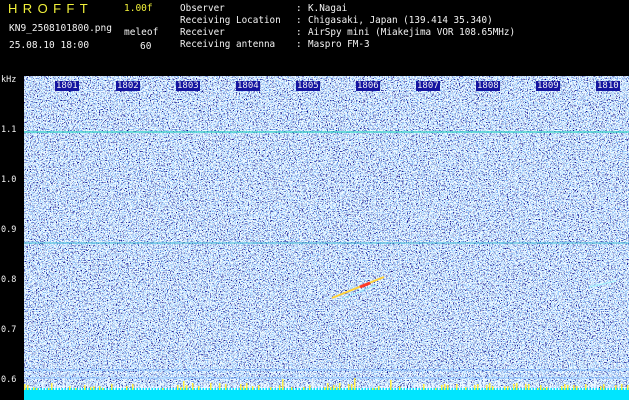  I want to click on datetime-label: 25.08.10 18:00, so click(49, 45).